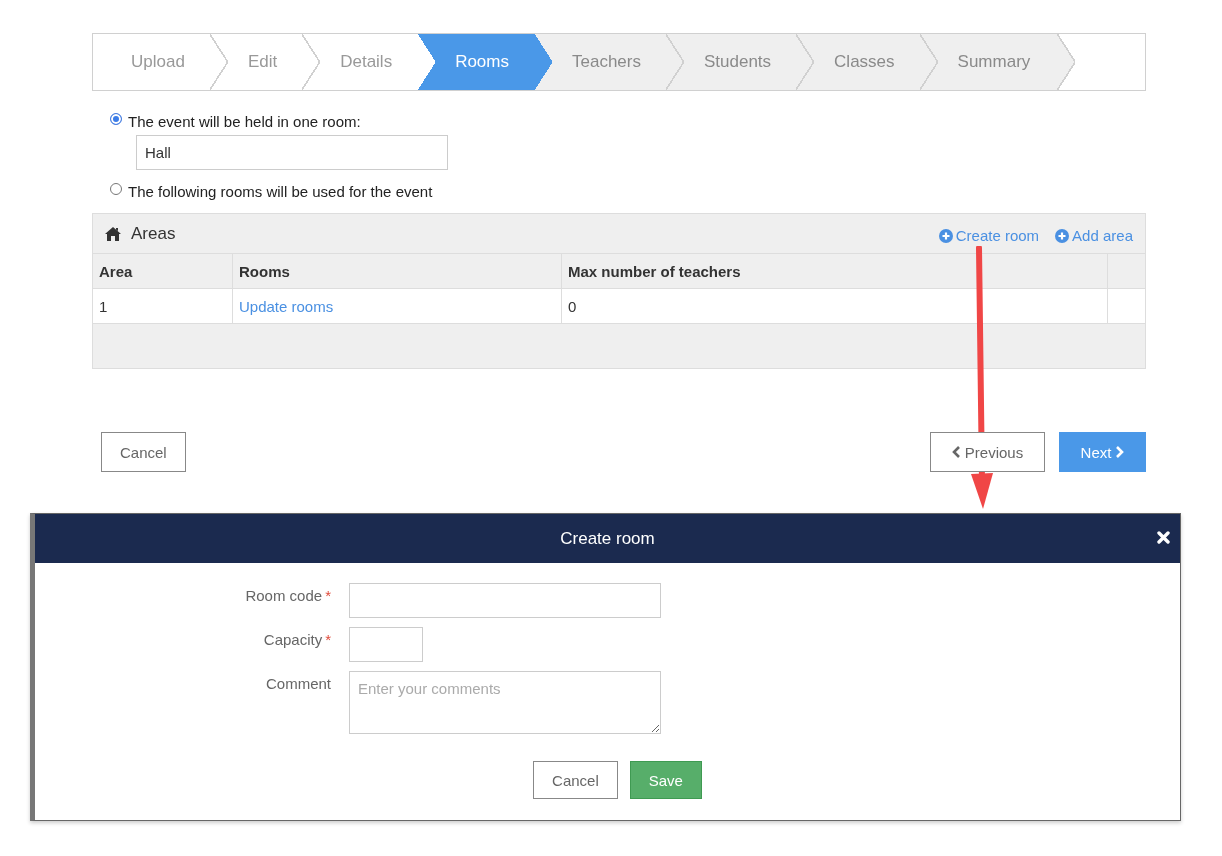  Describe the element at coordinates (607, 538) in the screenshot. I see `dialog-title: Create room` at that location.